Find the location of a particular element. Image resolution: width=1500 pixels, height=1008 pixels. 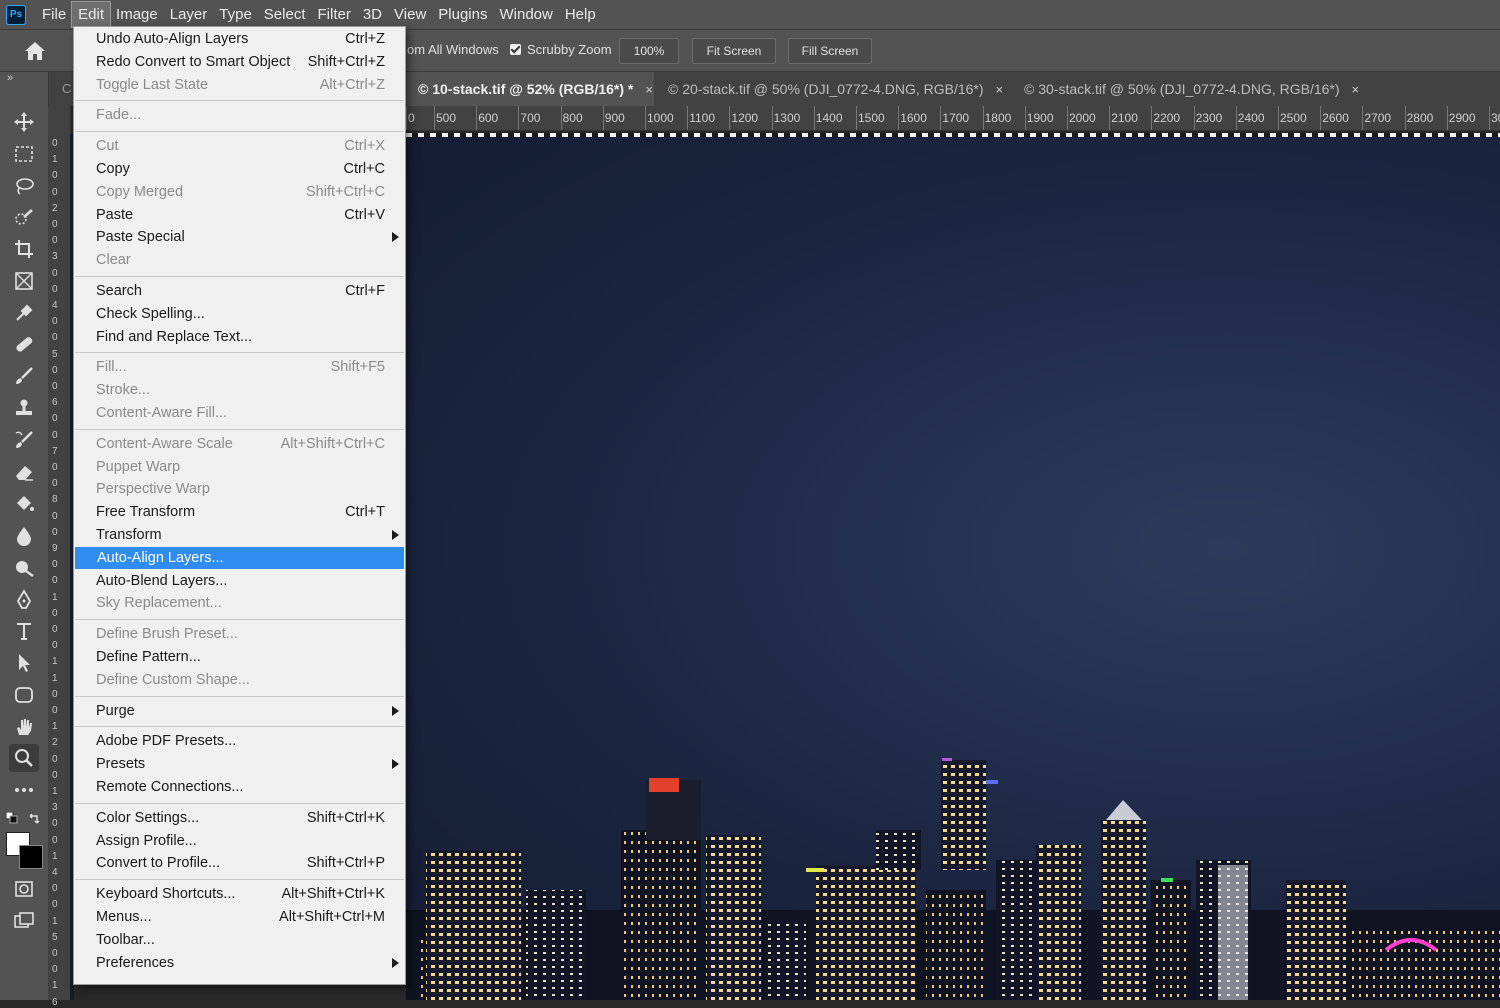

menu-item-search: Search Ctrl+F is located at coordinates (239, 291).